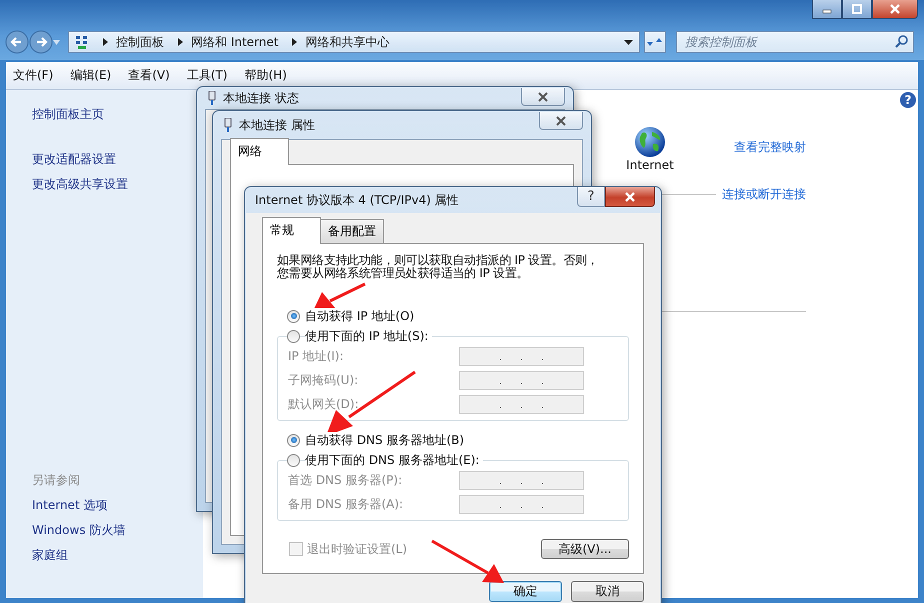 The width and height of the screenshot is (924, 603). What do you see at coordinates (650, 142) in the screenshot?
I see `globe-icon` at bounding box center [650, 142].